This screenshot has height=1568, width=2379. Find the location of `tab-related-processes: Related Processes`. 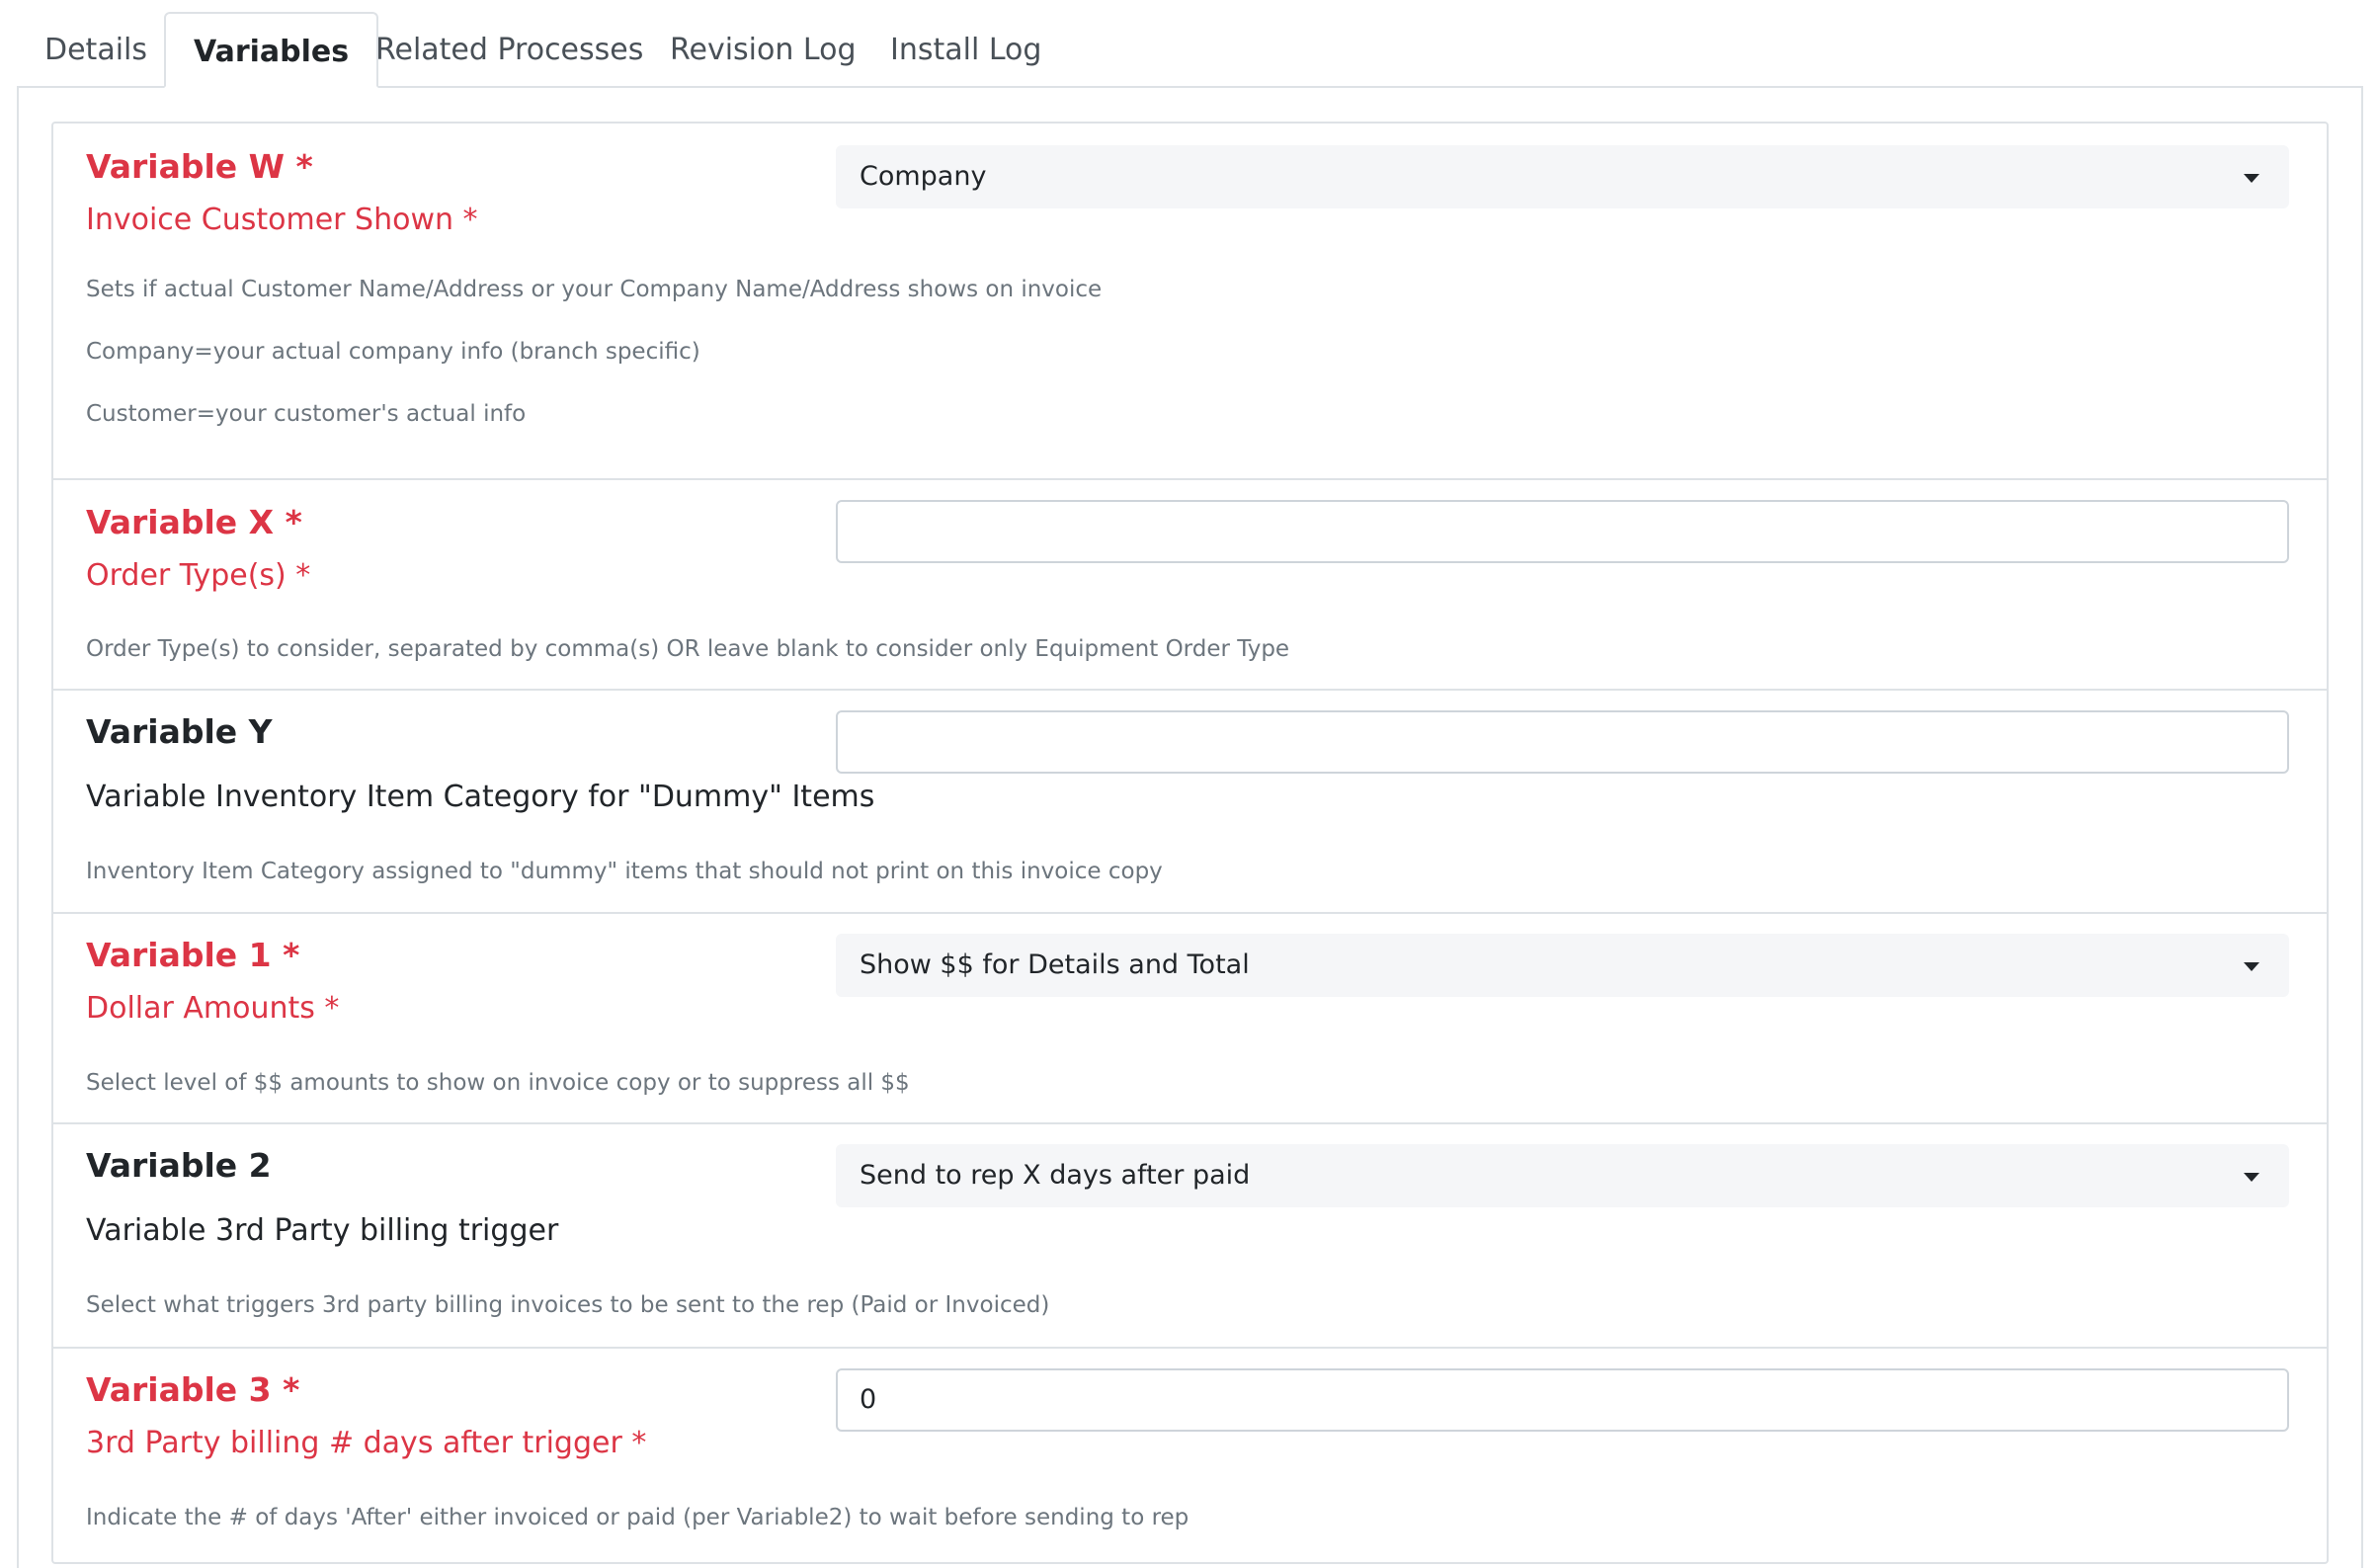

tab-related-processes: Related Processes is located at coordinates (509, 50).